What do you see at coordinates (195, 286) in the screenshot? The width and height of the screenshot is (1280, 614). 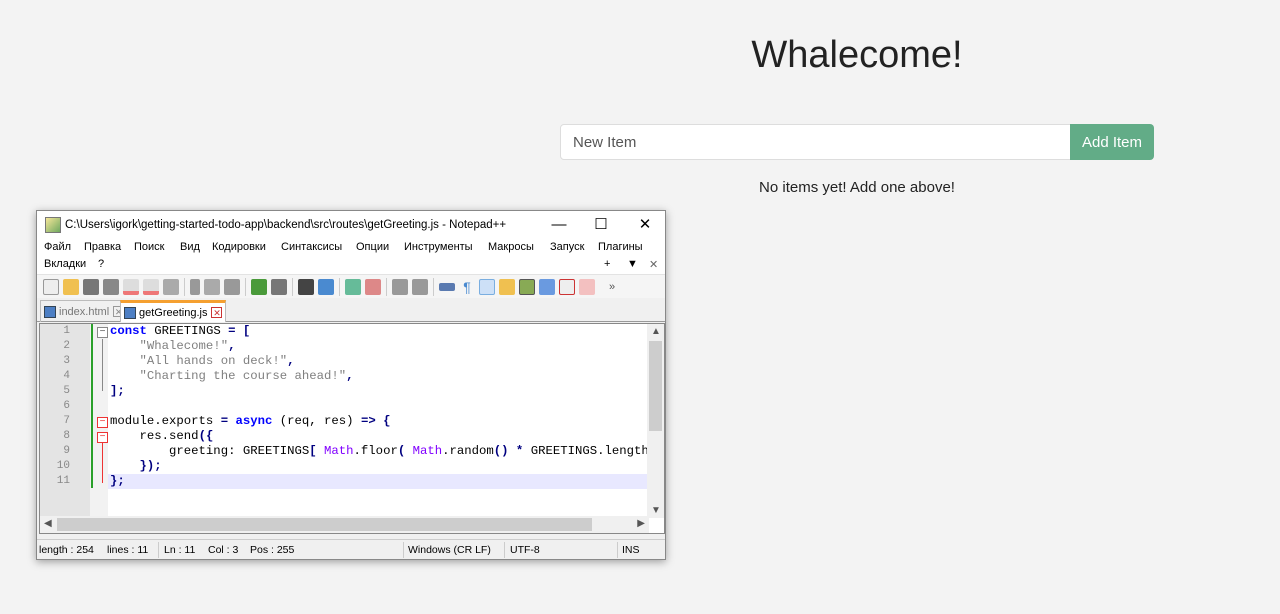 I see `cut-icon` at bounding box center [195, 286].